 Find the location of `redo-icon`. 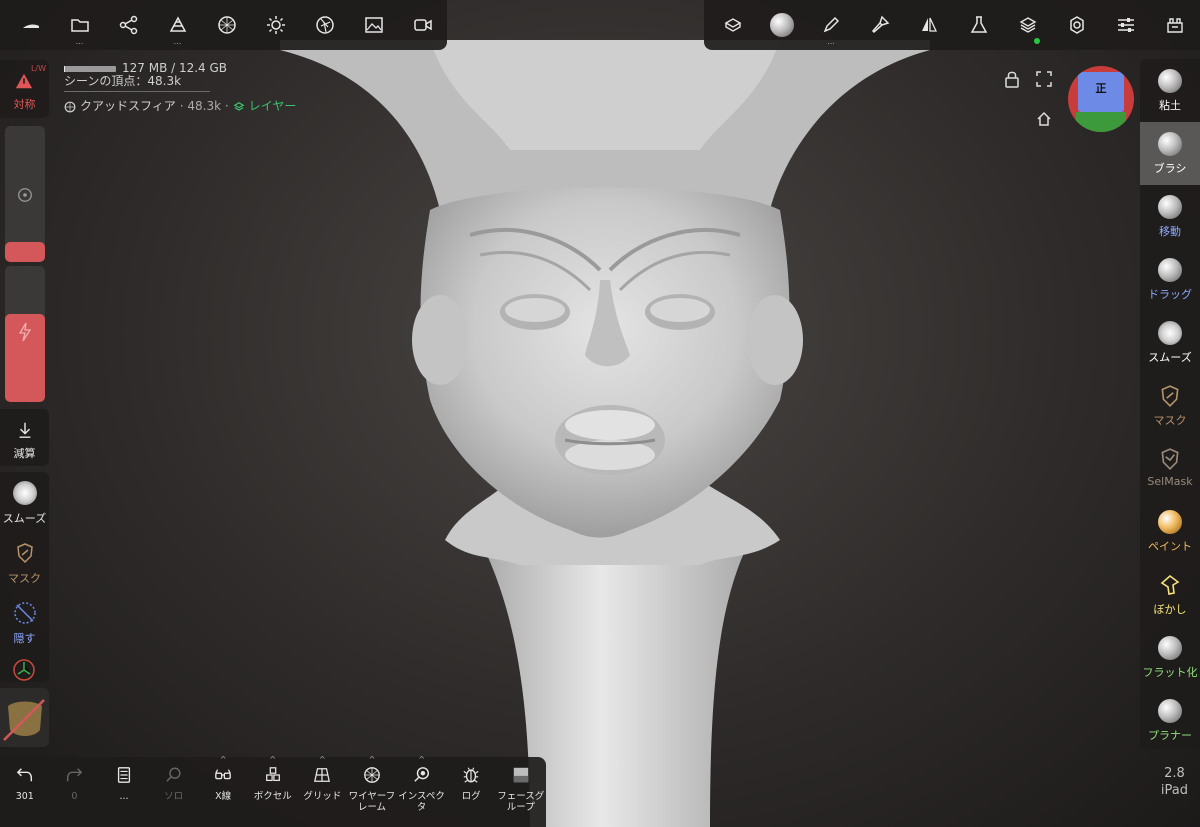

redo-icon is located at coordinates (75, 775).